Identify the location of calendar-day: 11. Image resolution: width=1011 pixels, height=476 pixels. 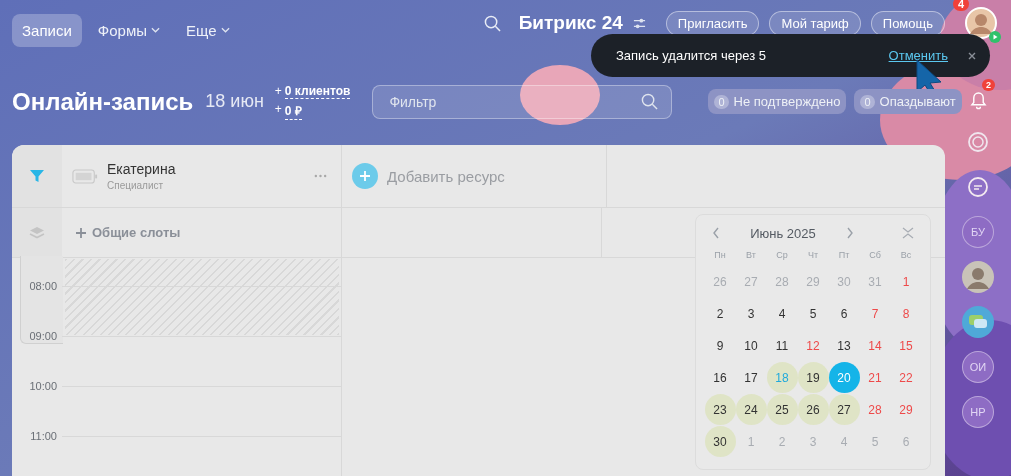
(782, 345).